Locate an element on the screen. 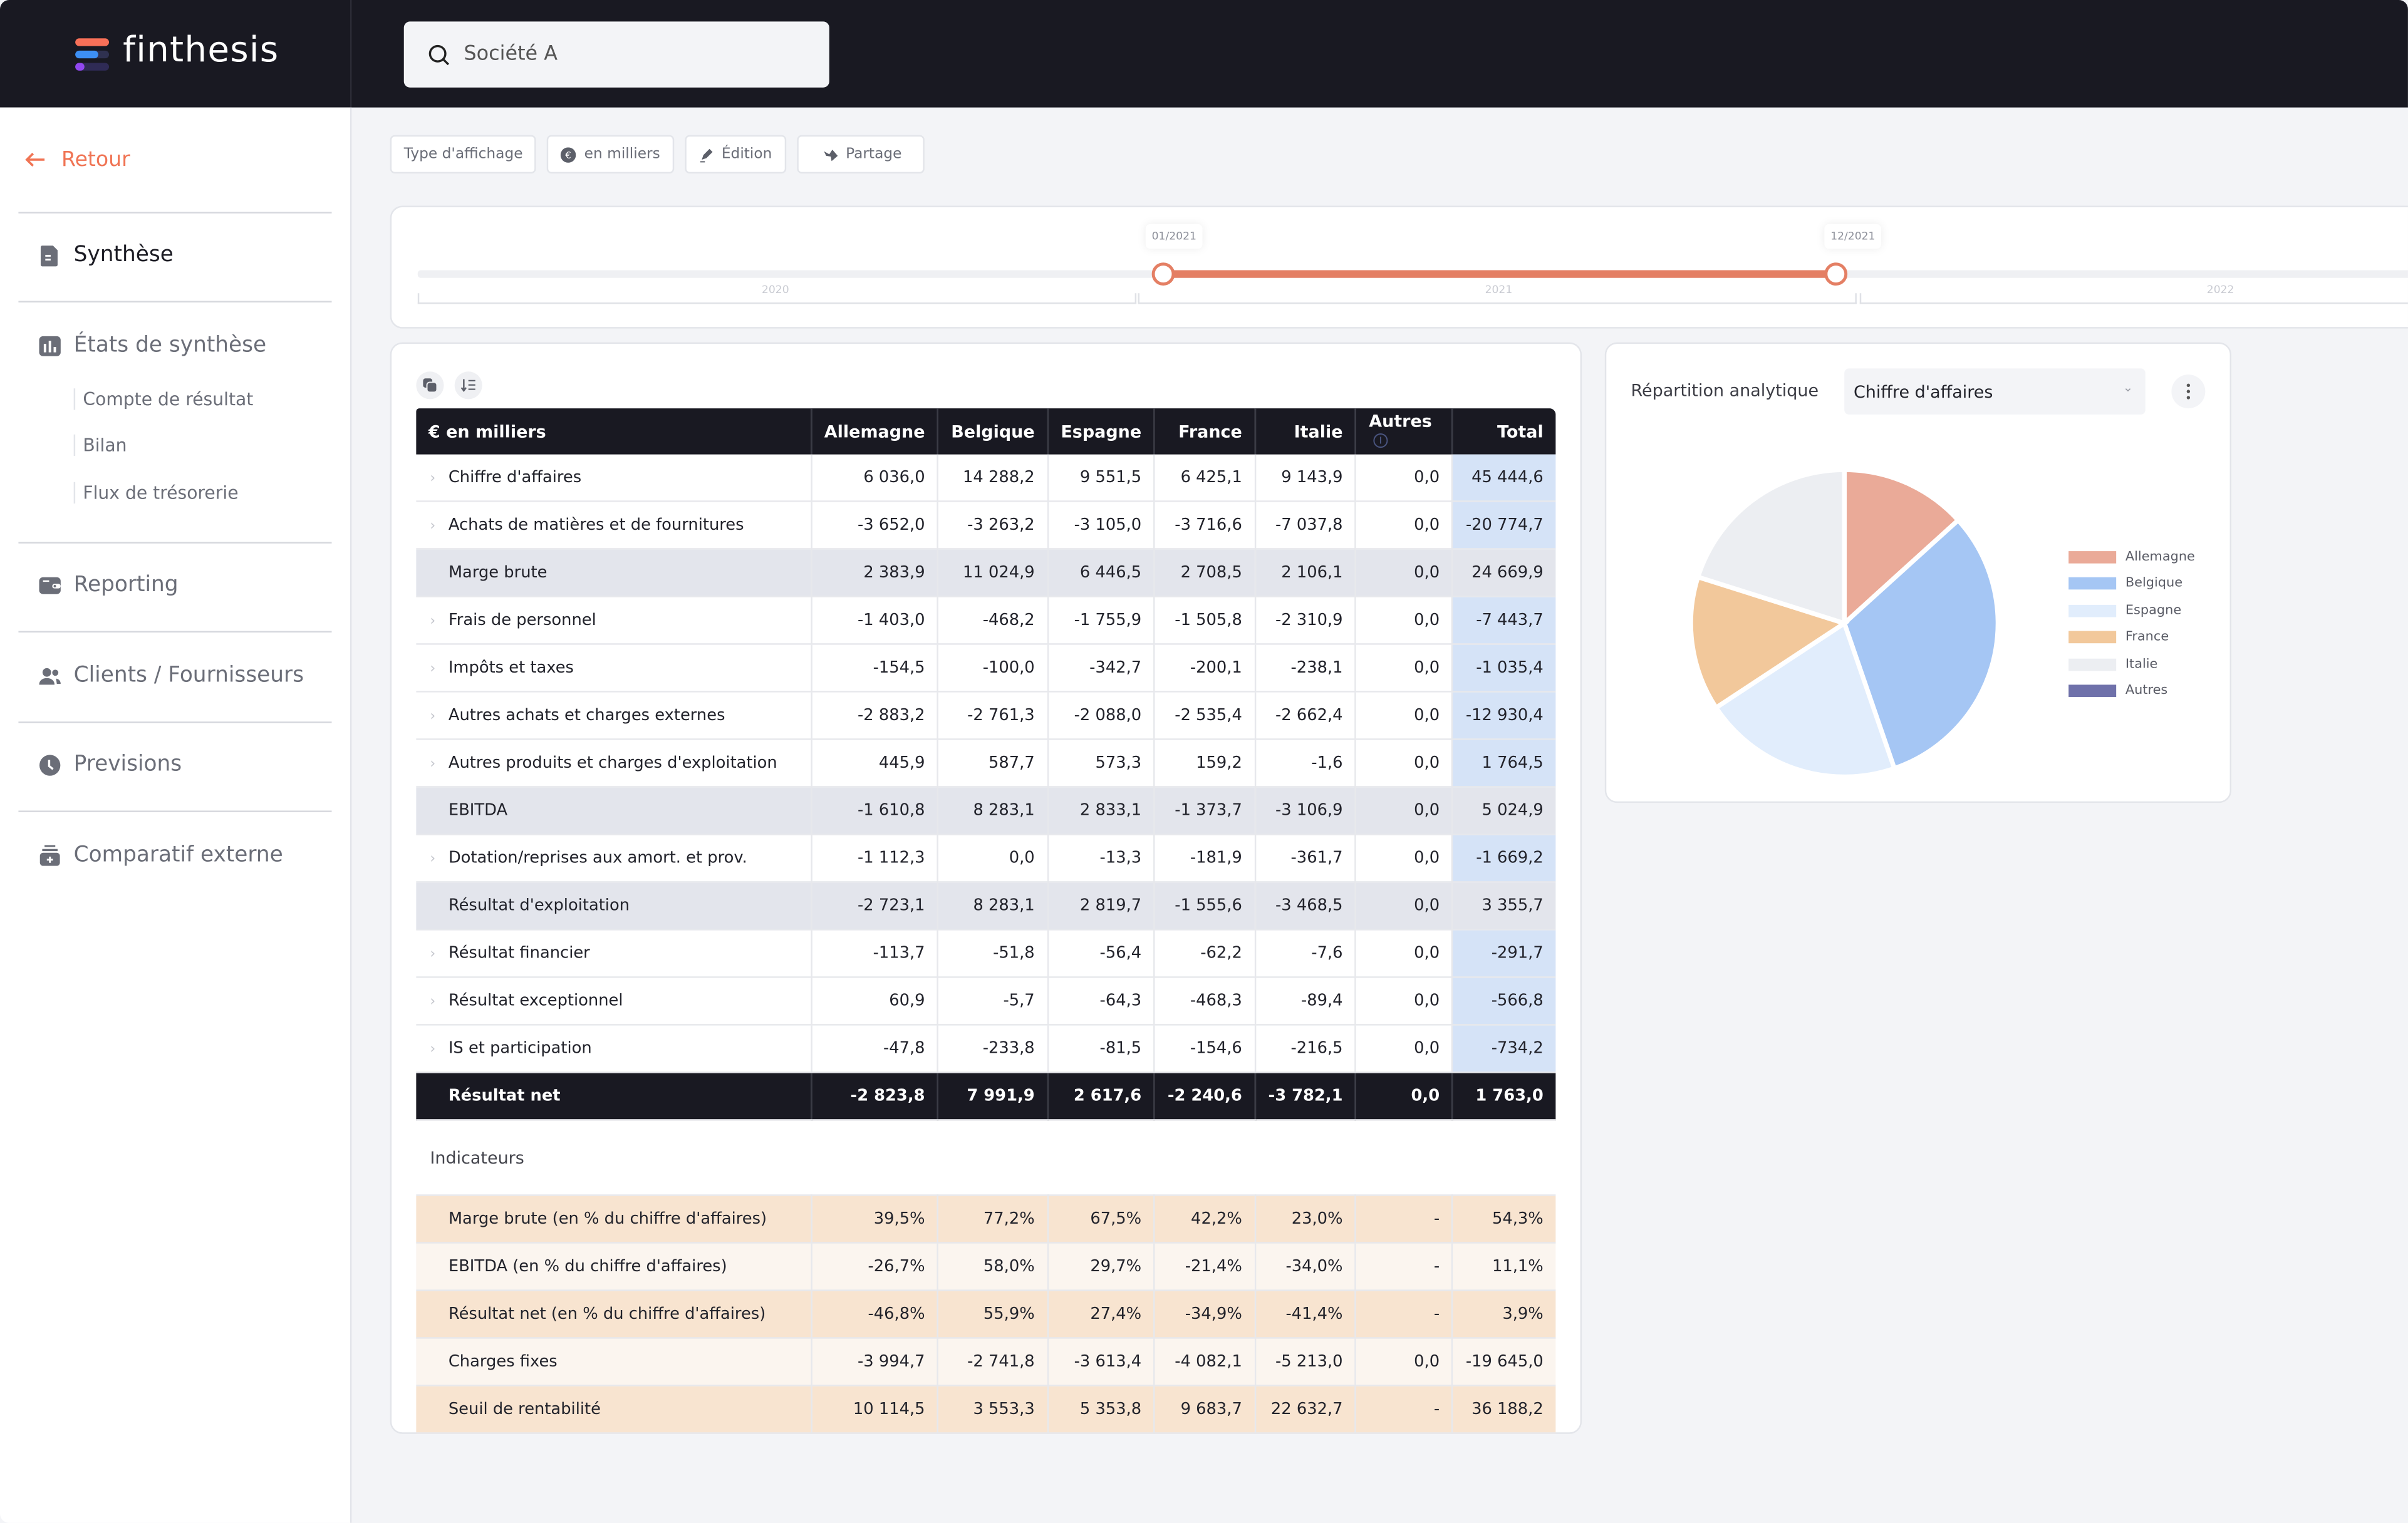 The height and width of the screenshot is (1523, 2408). value-cell: 0,0 is located at coordinates (1405, 525).